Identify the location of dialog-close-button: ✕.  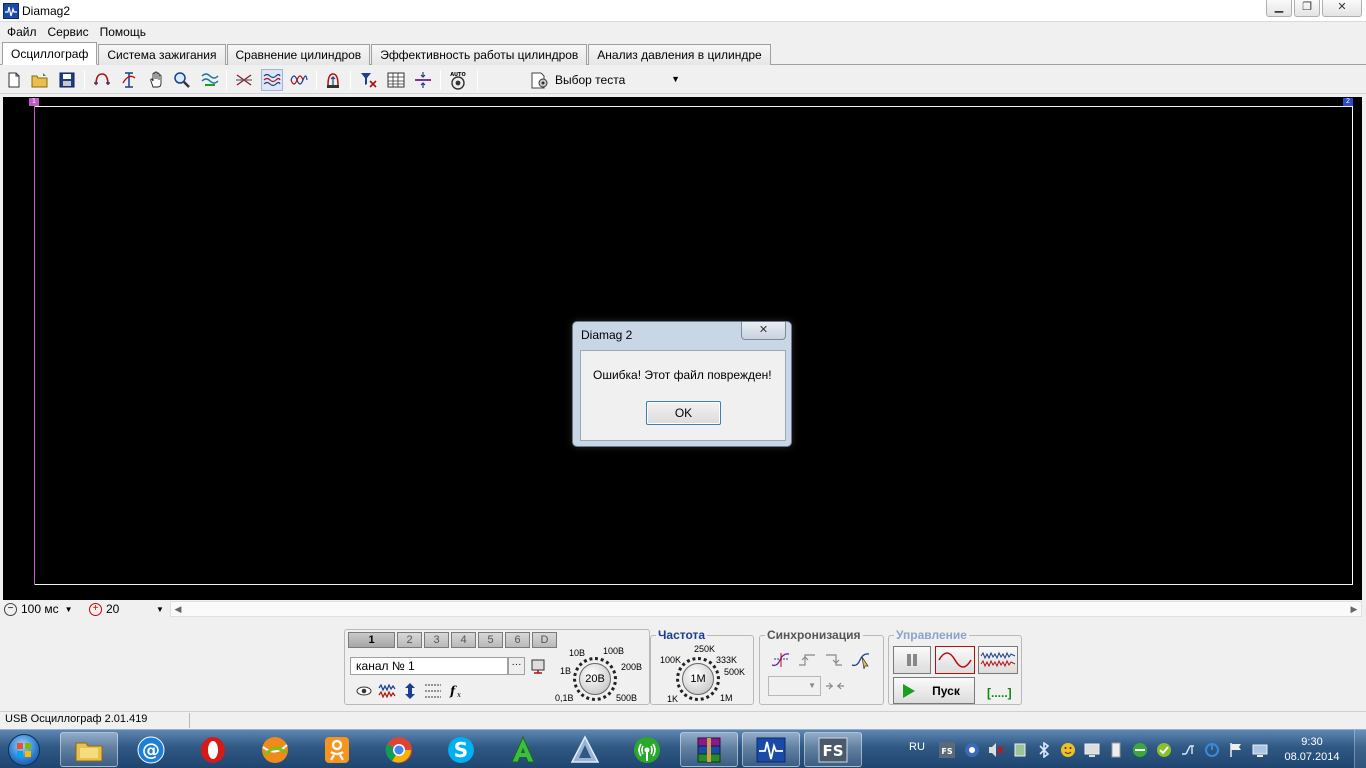
(763, 331).